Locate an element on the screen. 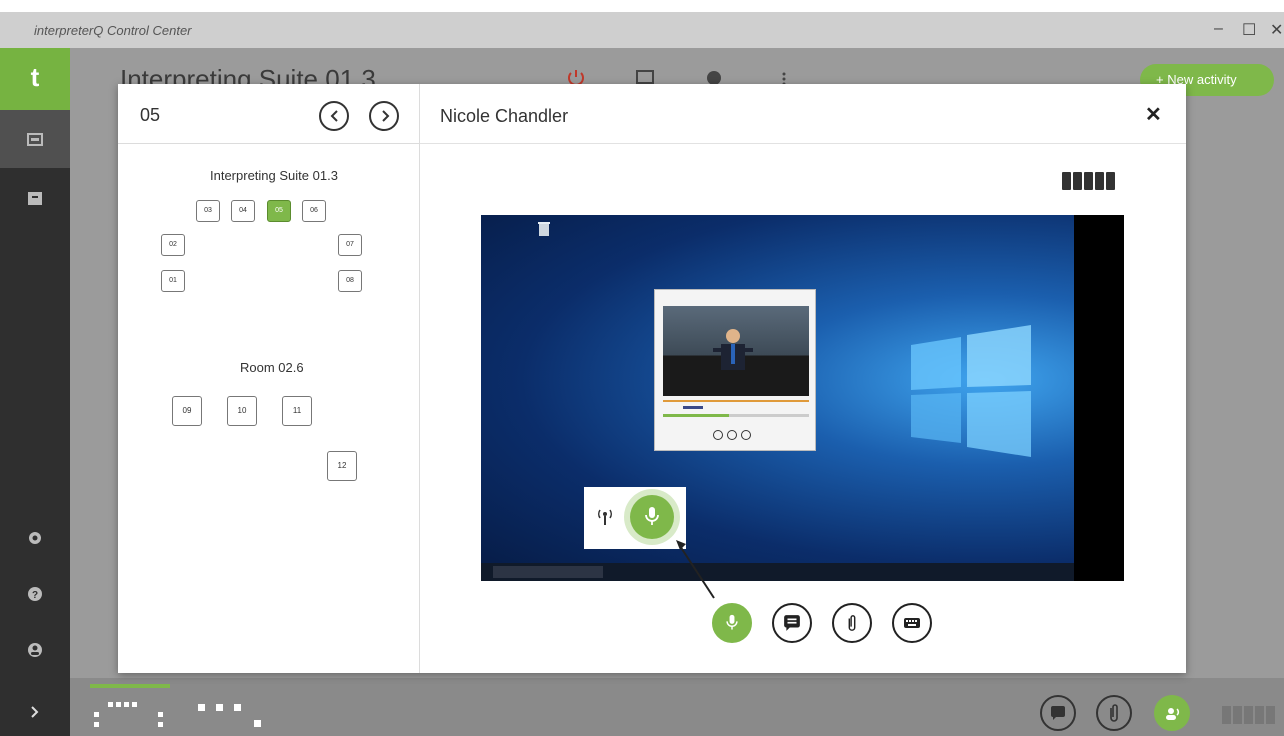 The width and height of the screenshot is (1284, 736). attachment-button is located at coordinates (852, 623).